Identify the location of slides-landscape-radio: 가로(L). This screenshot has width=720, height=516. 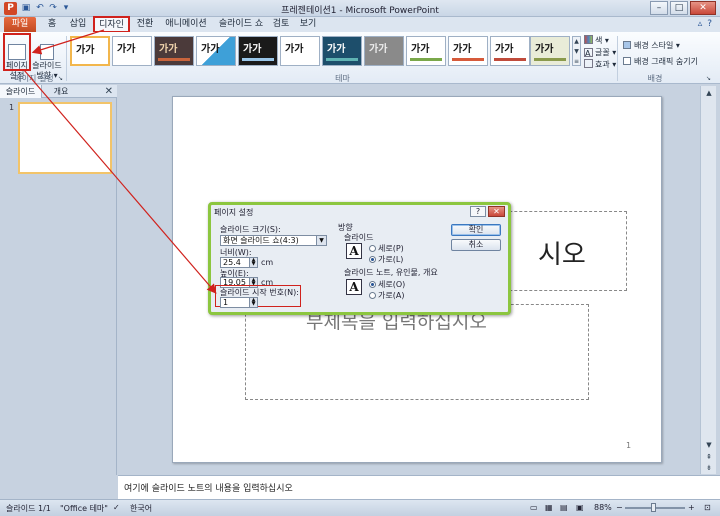
(386, 259).